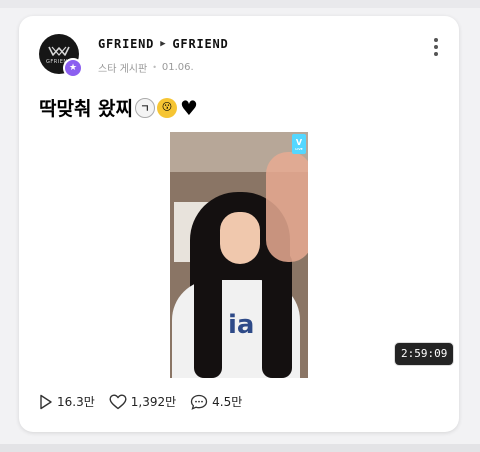  Describe the element at coordinates (177, 67) in the screenshot. I see `post-date: 01.06.` at that location.